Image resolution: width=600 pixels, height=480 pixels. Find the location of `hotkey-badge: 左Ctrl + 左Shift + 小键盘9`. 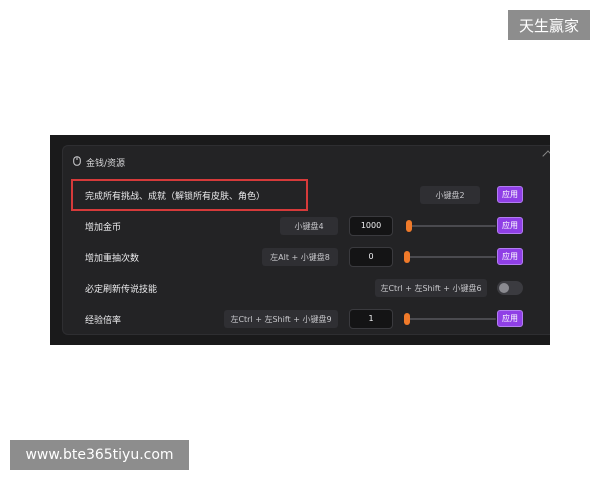

hotkey-badge: 左Ctrl + 左Shift + 小键盘9 is located at coordinates (281, 319).